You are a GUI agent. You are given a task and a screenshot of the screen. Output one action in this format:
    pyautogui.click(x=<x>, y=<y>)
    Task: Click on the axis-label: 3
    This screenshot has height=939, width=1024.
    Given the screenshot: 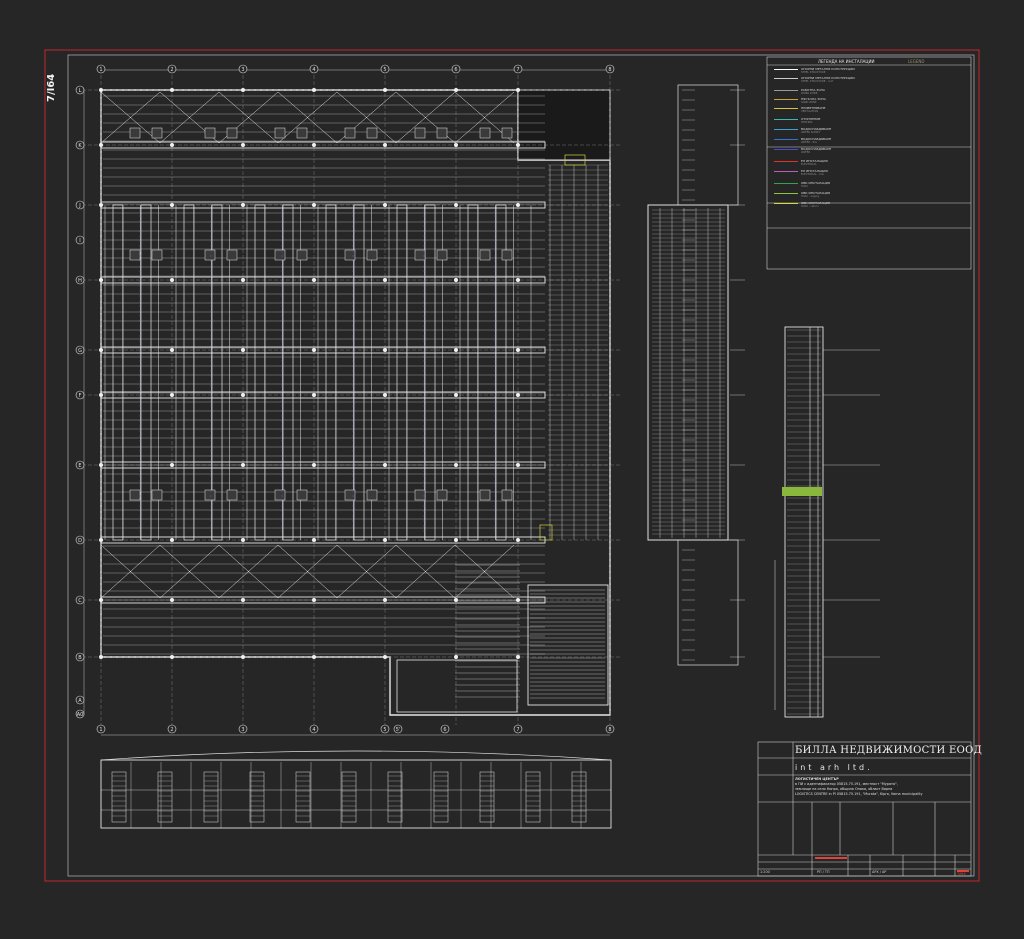 What is the action you would take?
    pyautogui.click(x=242, y=70)
    